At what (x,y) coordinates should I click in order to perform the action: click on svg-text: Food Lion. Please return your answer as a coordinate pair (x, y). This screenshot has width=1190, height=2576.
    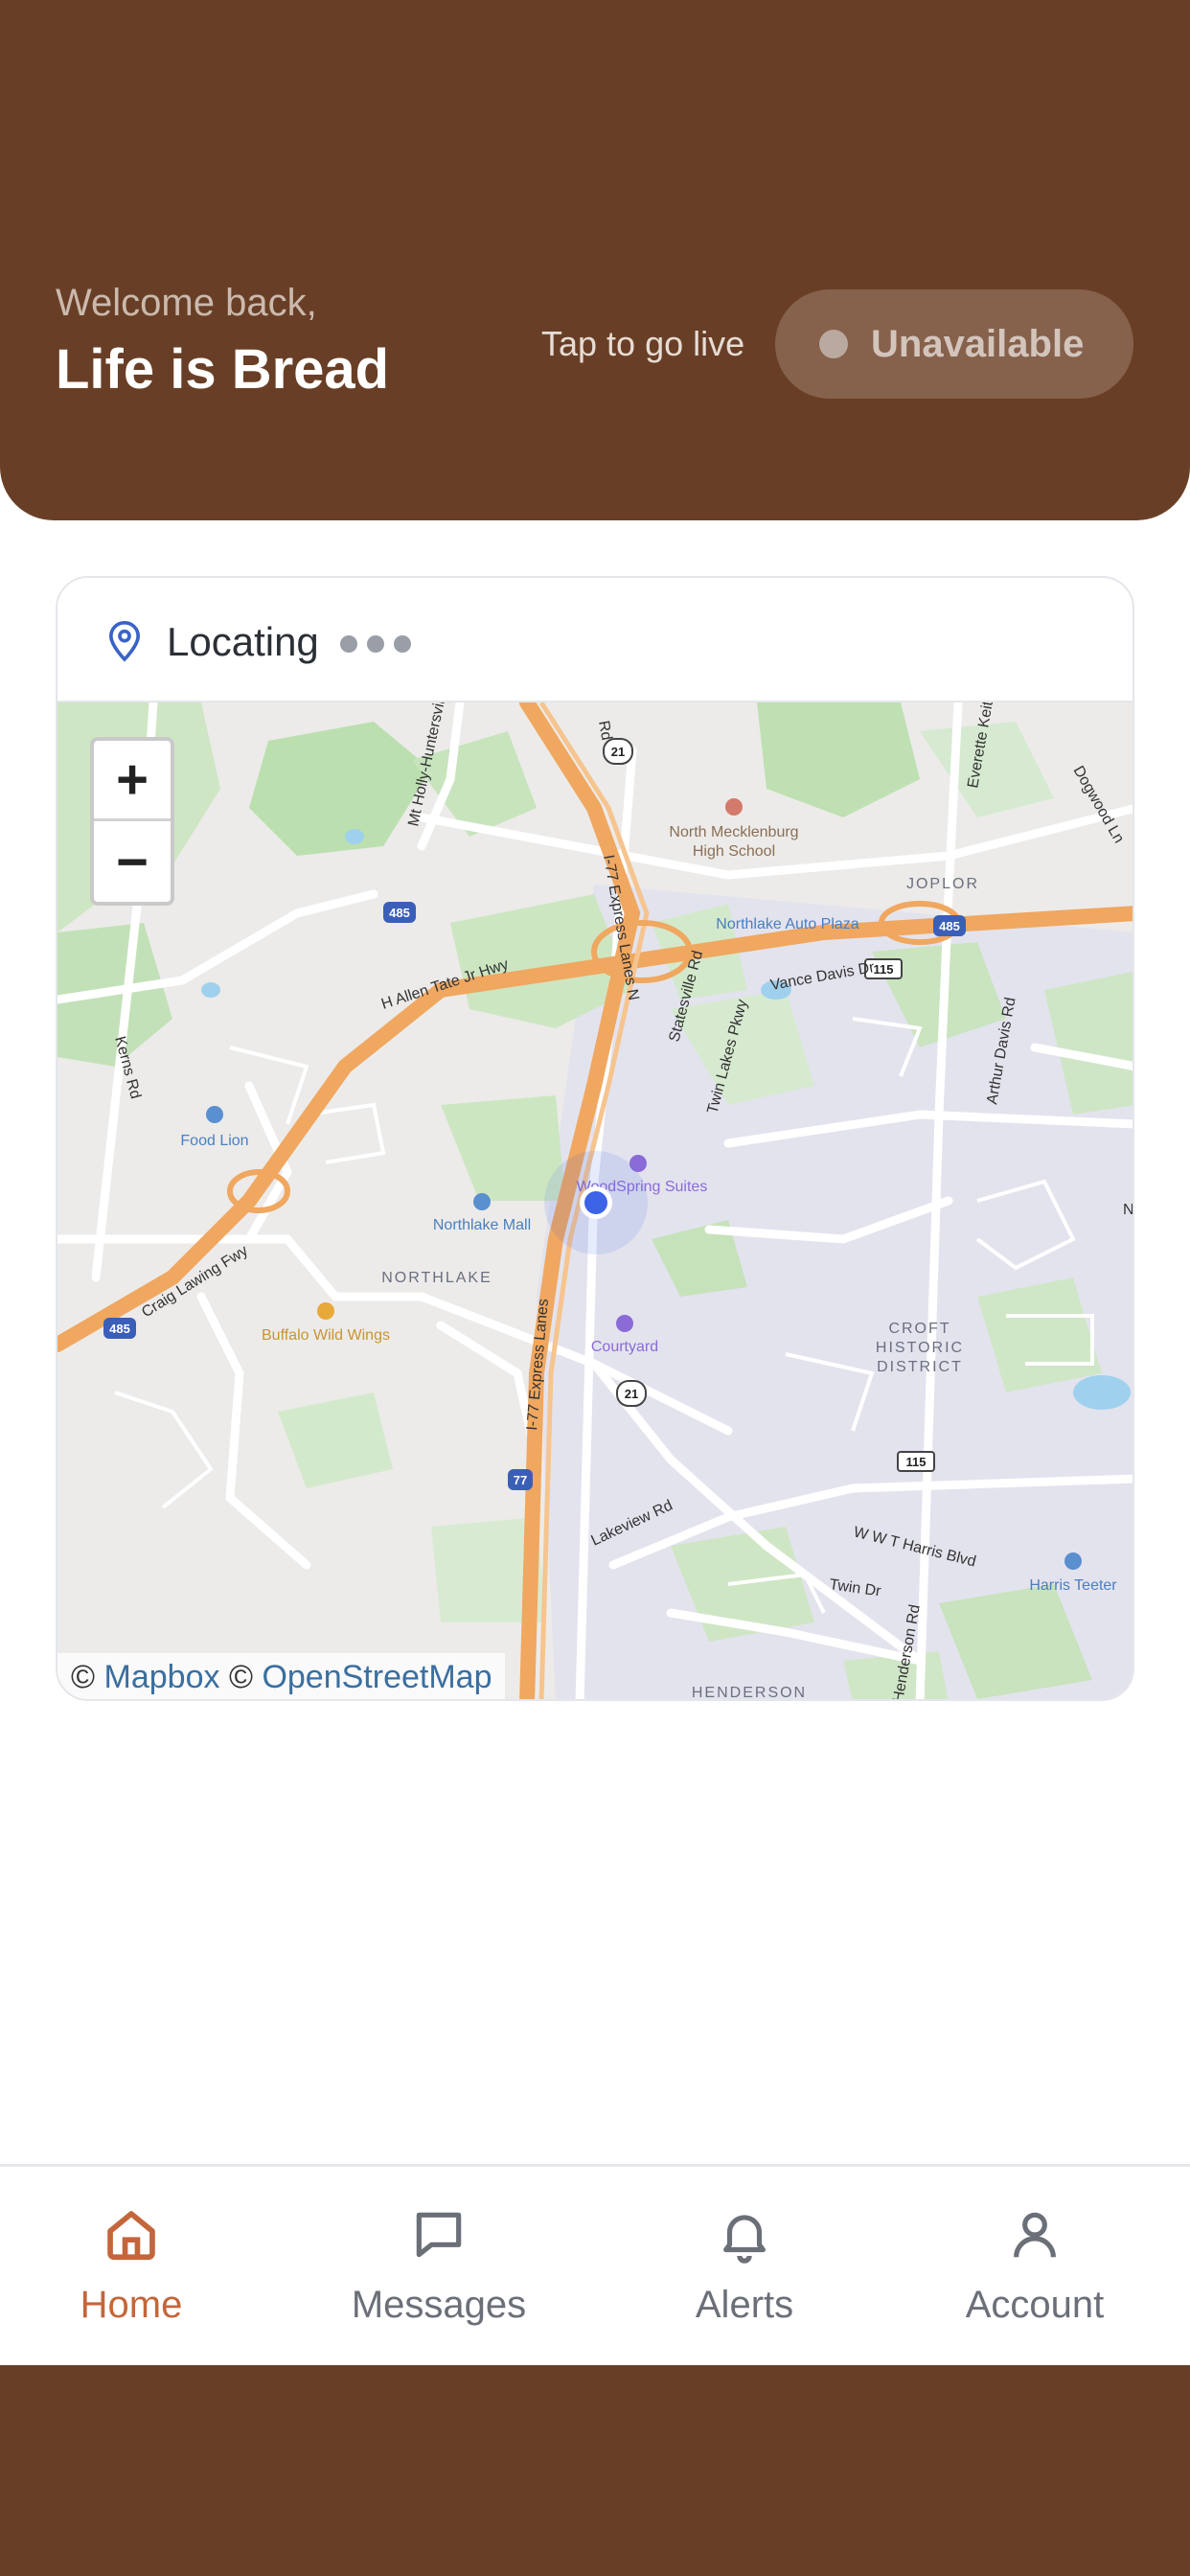
    Looking at the image, I should click on (214, 1141).